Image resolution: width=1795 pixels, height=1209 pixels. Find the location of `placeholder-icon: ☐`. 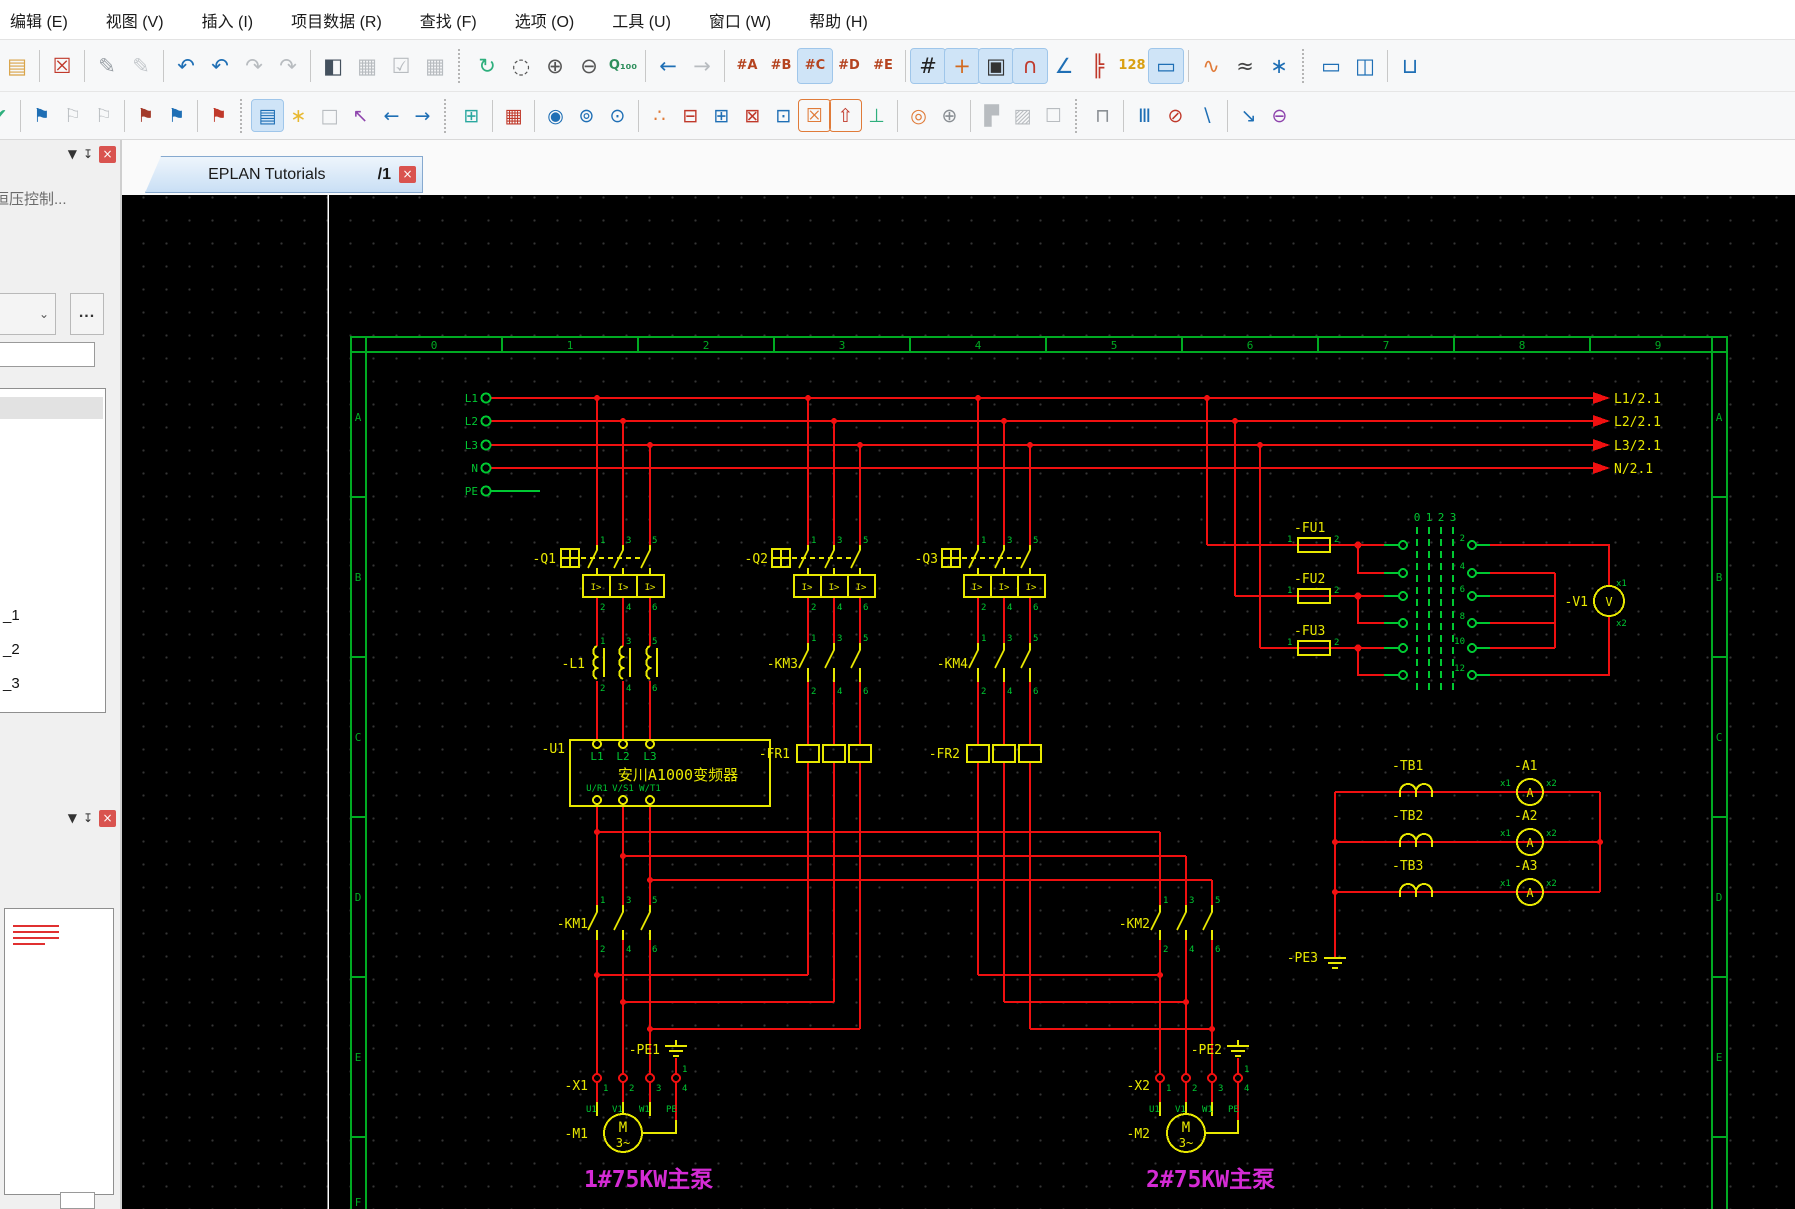

placeholder-icon: ☐ is located at coordinates (1053, 115).